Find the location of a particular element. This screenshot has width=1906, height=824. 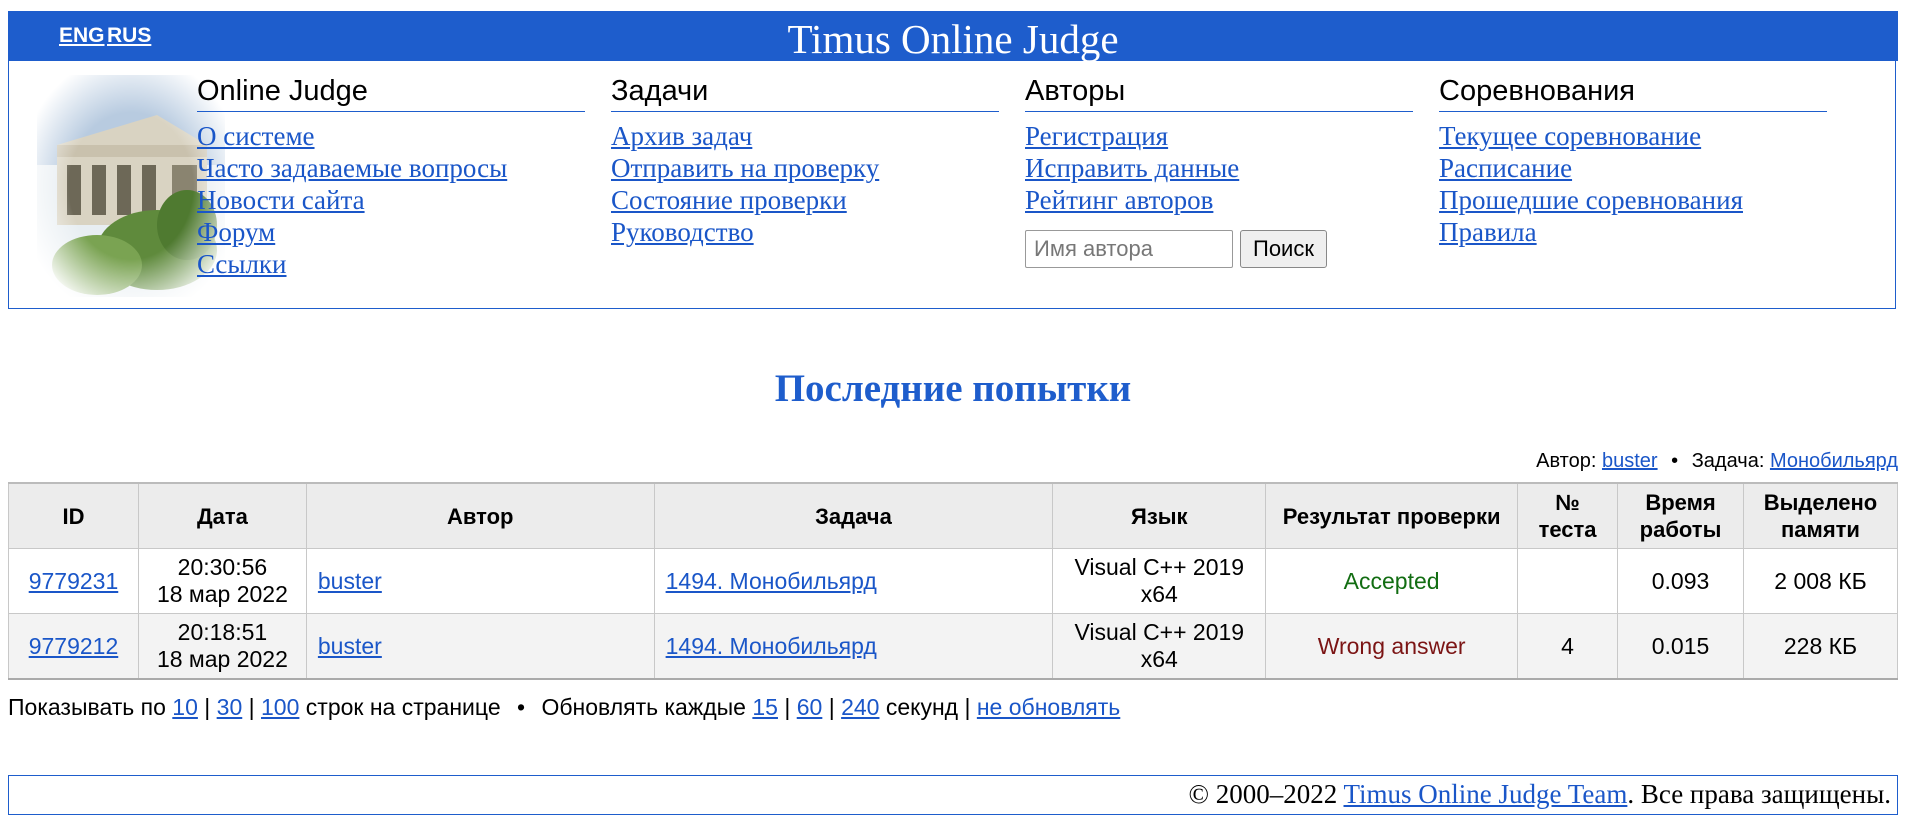

refresh-15-link: 15 is located at coordinates (765, 707).